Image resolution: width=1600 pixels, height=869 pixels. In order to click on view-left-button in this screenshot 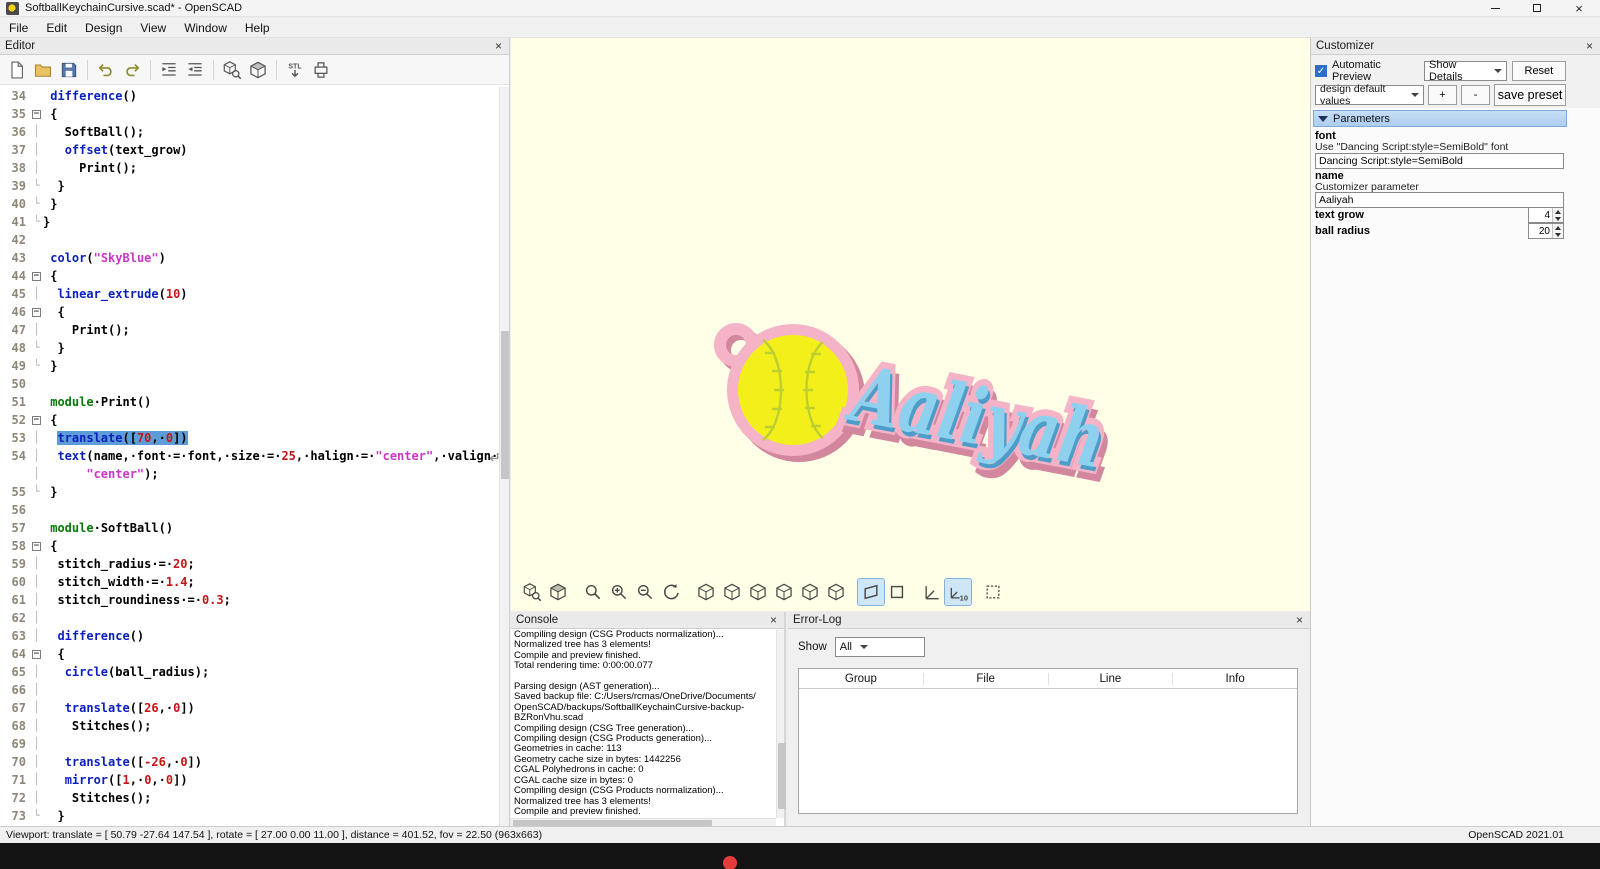, I will do `click(784, 592)`.